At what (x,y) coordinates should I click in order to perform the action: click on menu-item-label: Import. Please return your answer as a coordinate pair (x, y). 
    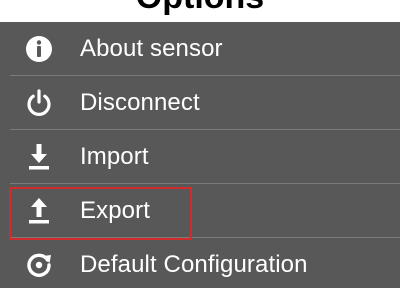
    Looking at the image, I should click on (114, 156).